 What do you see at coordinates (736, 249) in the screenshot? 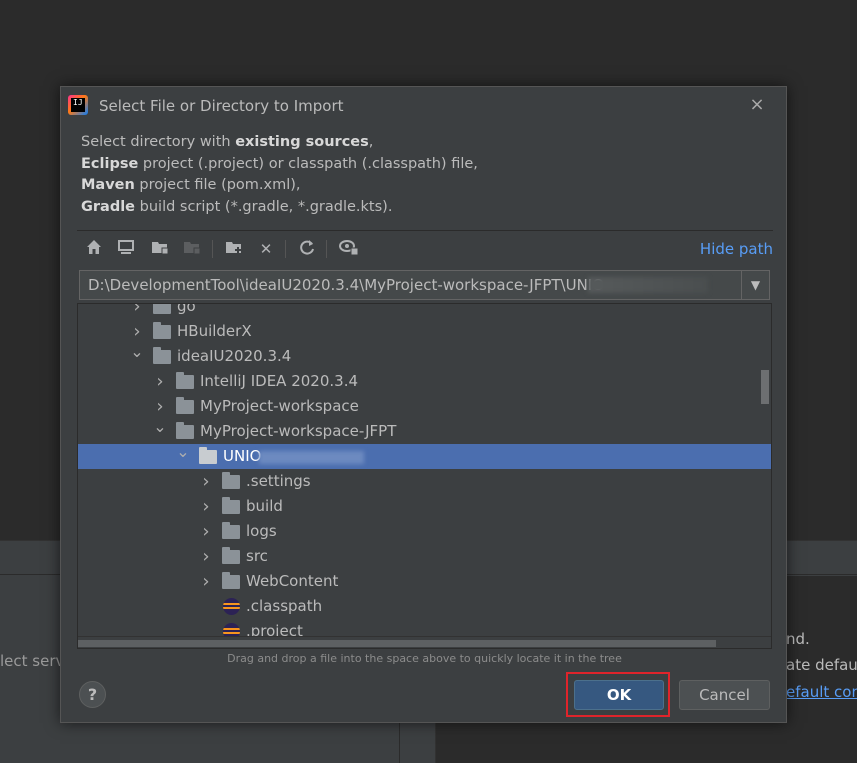
I see `hide-path-link: Hide path` at bounding box center [736, 249].